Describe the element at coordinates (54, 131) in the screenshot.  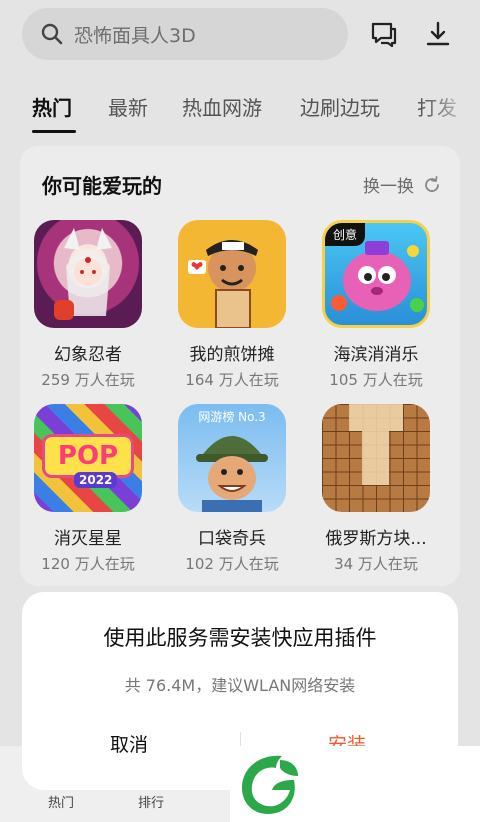
I see `tab-underline` at that location.